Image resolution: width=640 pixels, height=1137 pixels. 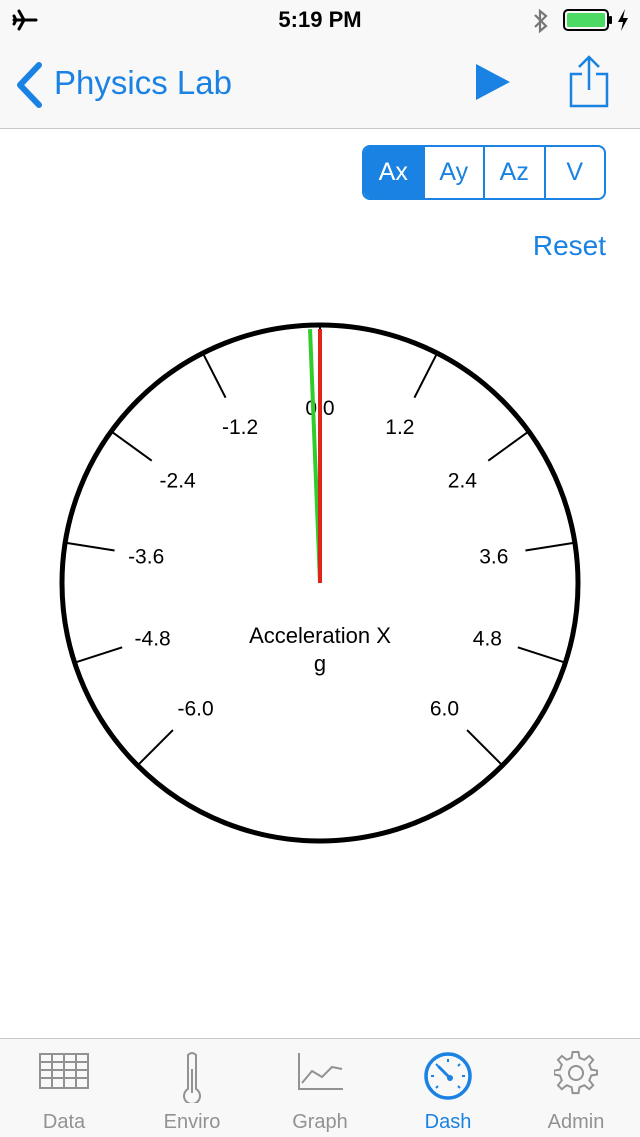 I want to click on gauge-title: Acceleration X, so click(x=320, y=635).